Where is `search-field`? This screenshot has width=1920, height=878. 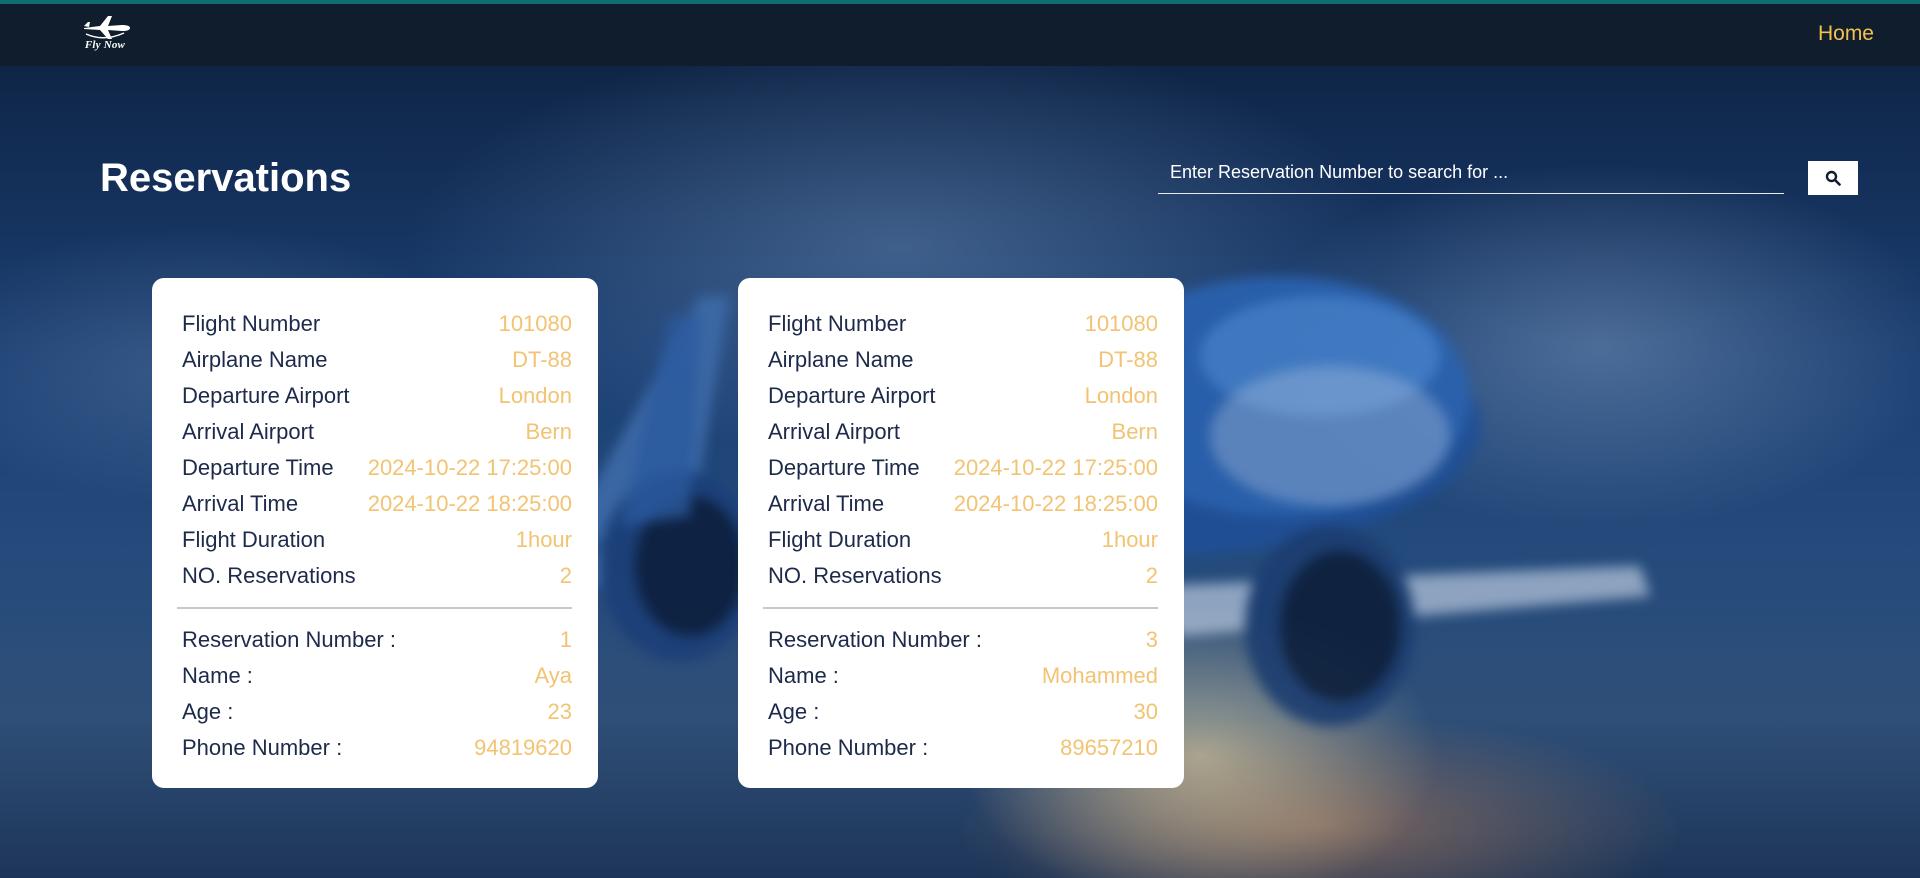
search-field is located at coordinates (1471, 173).